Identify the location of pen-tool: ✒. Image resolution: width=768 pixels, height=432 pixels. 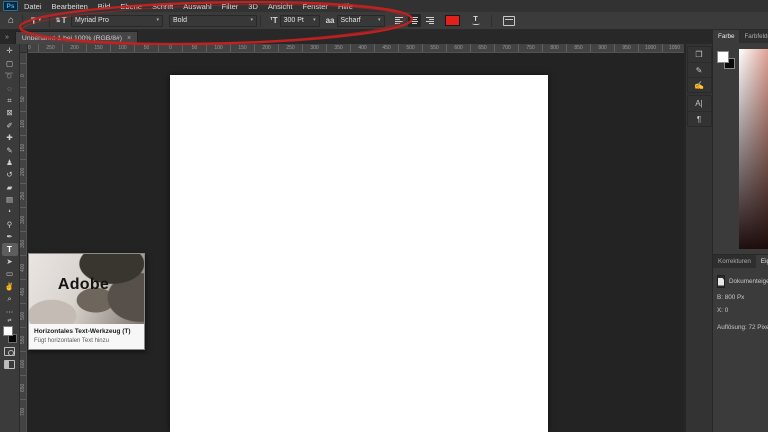
(10, 237).